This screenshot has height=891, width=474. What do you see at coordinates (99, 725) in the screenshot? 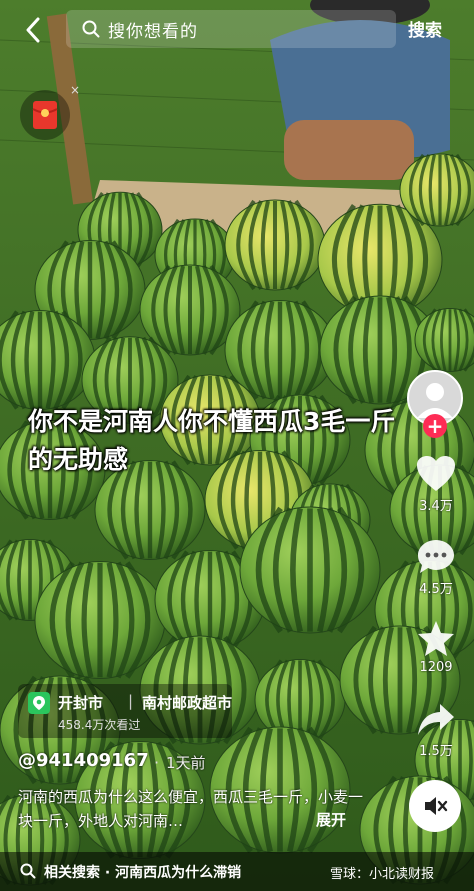
I see `location-views: 458.4万次看过` at bounding box center [99, 725].